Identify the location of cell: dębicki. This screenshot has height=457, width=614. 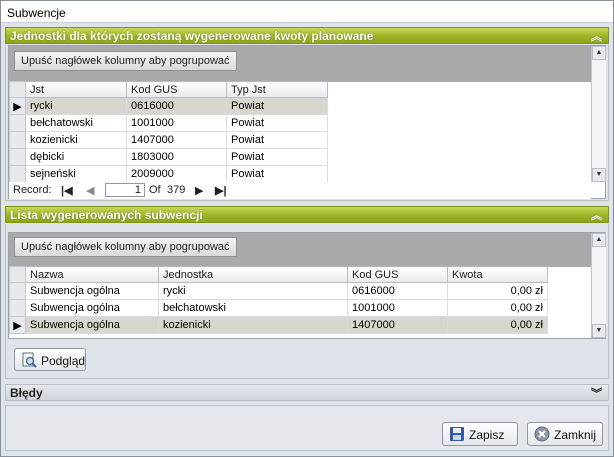
(76, 157).